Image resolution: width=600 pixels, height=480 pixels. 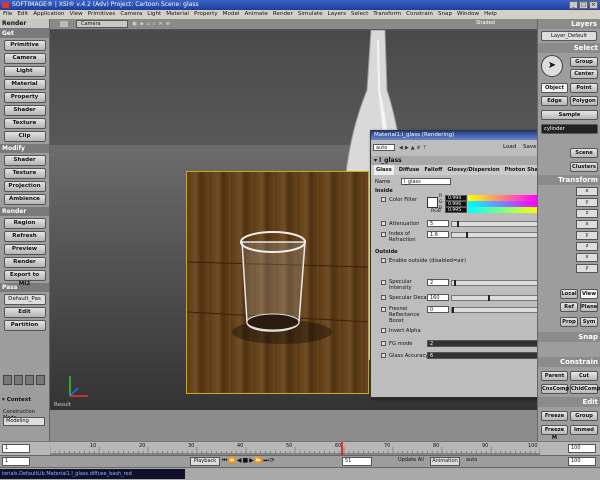 What do you see at coordinates (555, 389) in the screenshot?
I see `cnscomp-button: CnsComp` at bounding box center [555, 389].